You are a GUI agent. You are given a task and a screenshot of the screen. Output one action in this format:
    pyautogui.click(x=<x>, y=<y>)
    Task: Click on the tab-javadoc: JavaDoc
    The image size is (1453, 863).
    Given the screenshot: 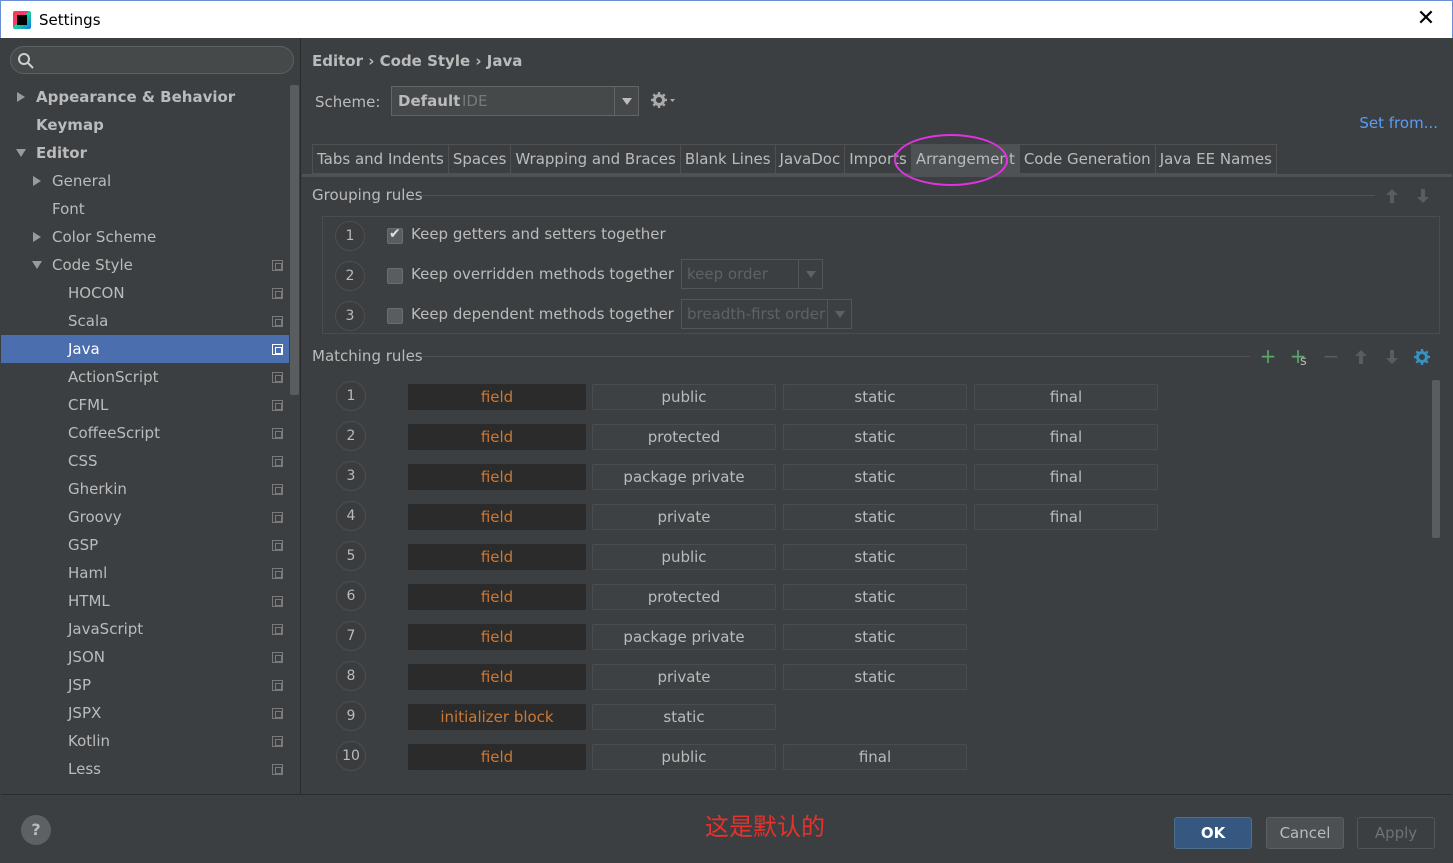 What is the action you would take?
    pyautogui.click(x=809, y=159)
    